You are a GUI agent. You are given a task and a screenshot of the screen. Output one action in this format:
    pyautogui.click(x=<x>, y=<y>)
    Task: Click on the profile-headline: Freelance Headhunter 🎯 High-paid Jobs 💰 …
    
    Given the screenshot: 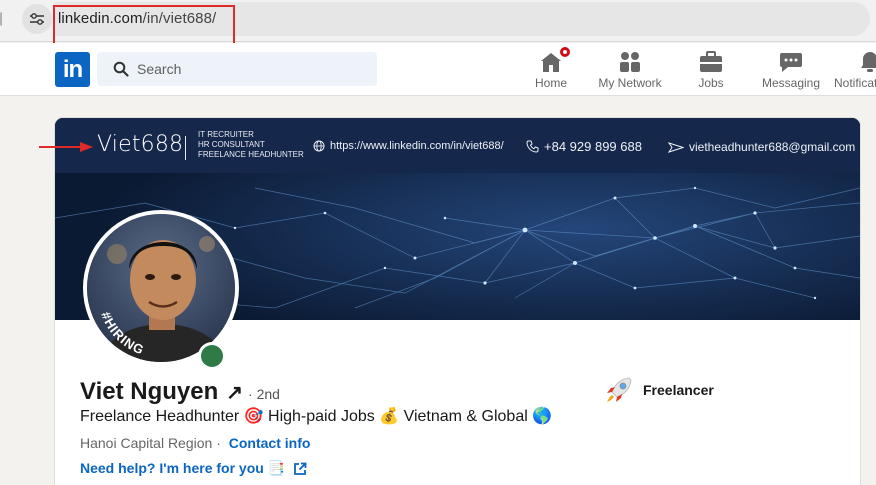 What is the action you would take?
    pyautogui.click(x=316, y=416)
    